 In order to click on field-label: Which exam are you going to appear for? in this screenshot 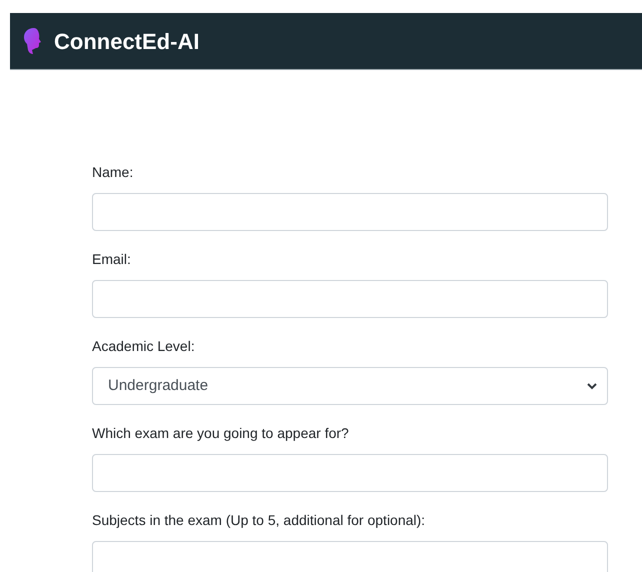, I will do `click(221, 433)`.